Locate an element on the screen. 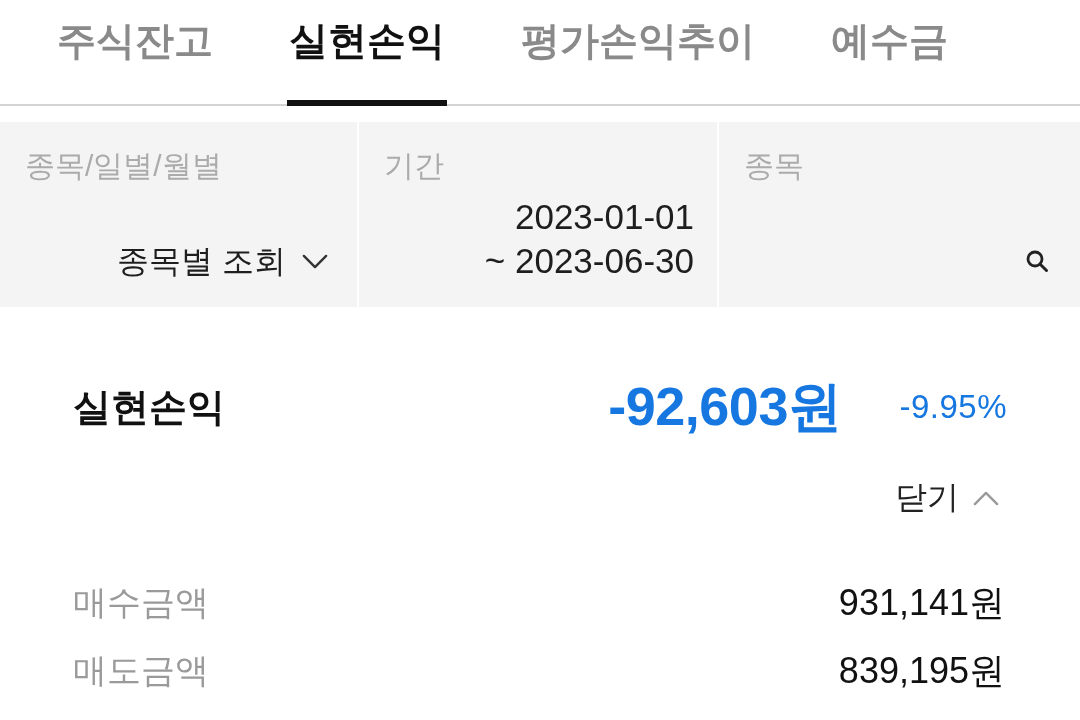 Image resolution: width=1080 pixels, height=720 pixels. date-text: ~ 2023-06-30 is located at coordinates (589, 261).